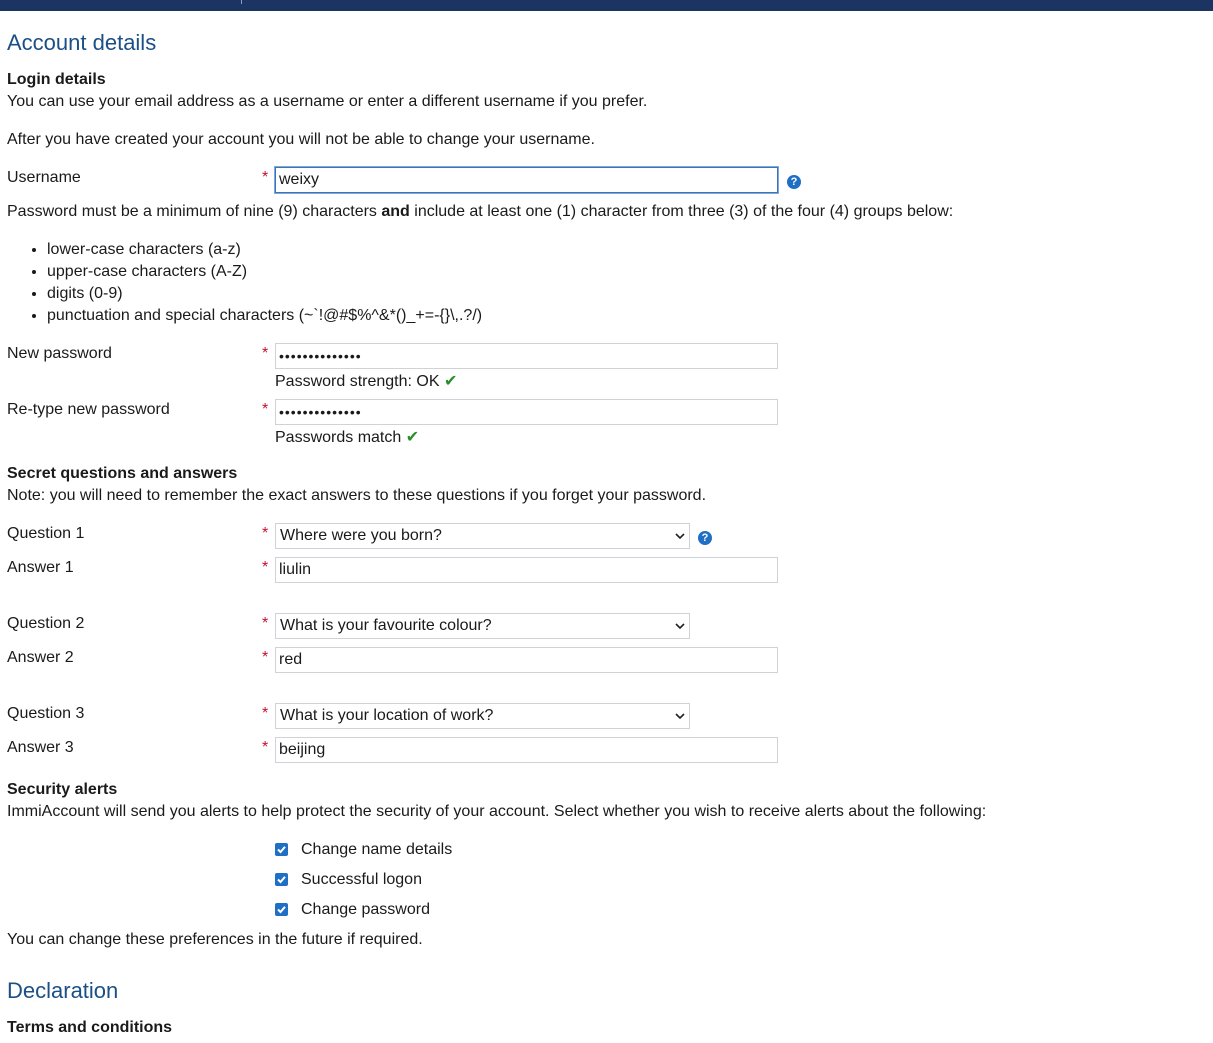 Image resolution: width=1213 pixels, height=1043 pixels. Describe the element at coordinates (46, 713) in the screenshot. I see `question-3-label: Question 3` at that location.